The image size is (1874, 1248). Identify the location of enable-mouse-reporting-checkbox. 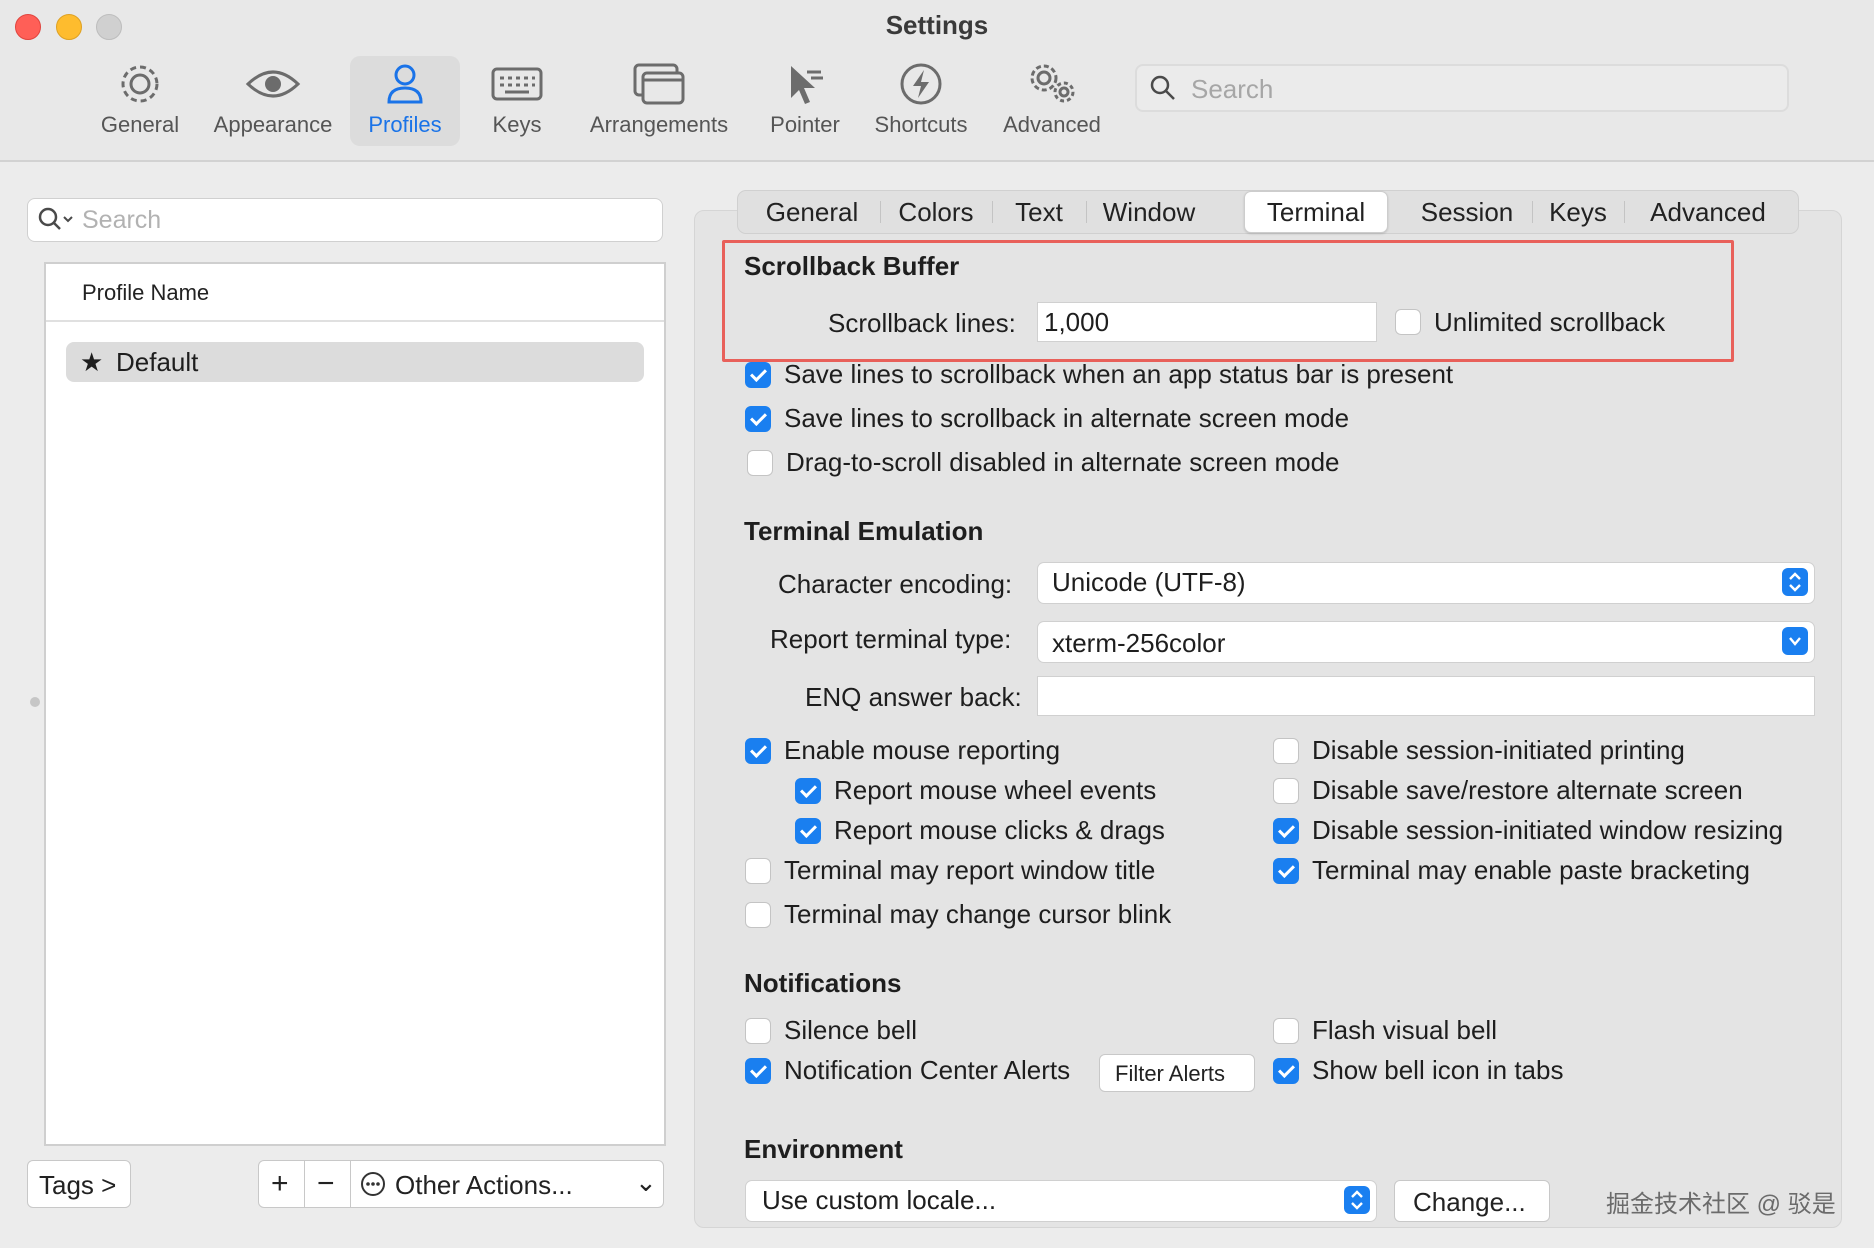
(758, 751).